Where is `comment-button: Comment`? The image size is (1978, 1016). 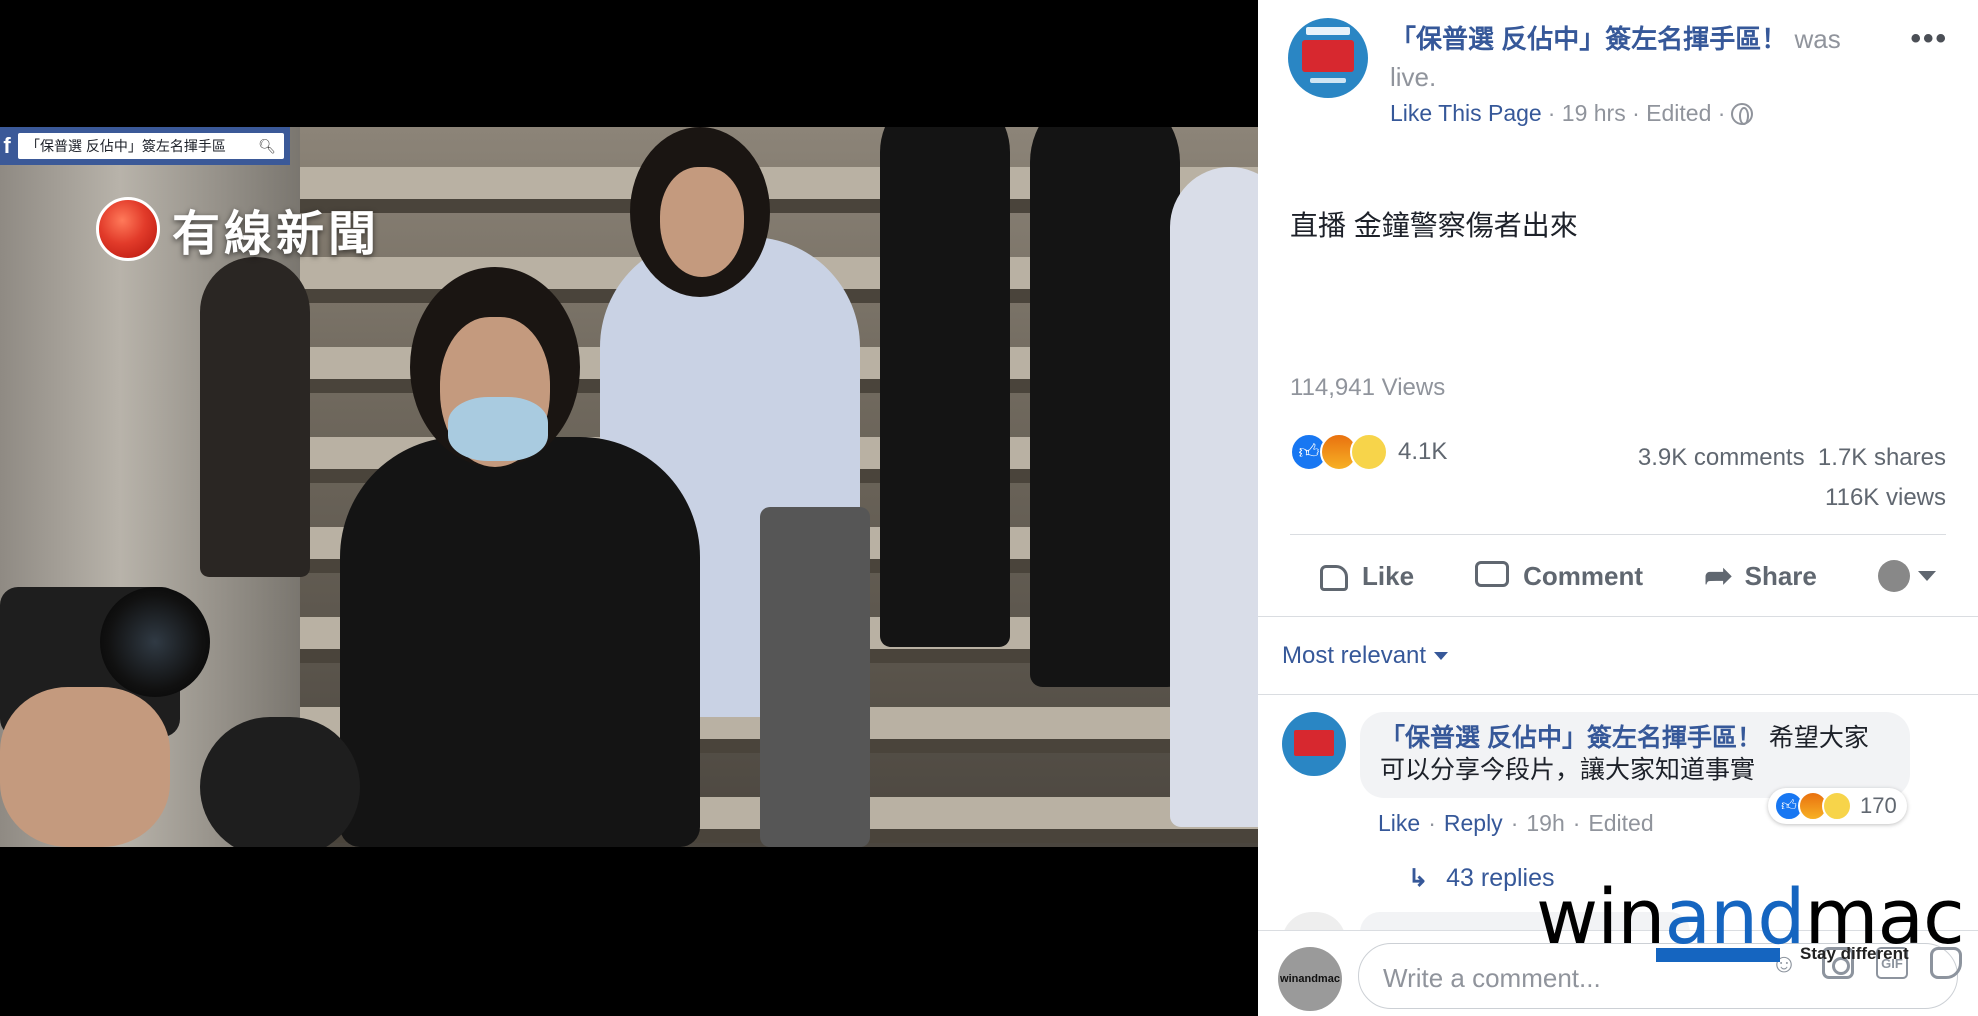 comment-button: Comment is located at coordinates (1559, 576).